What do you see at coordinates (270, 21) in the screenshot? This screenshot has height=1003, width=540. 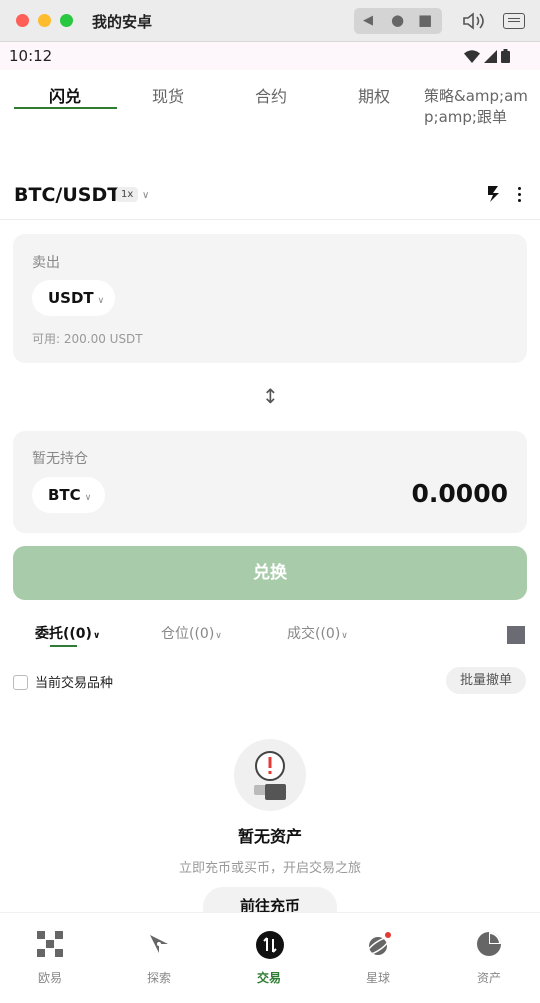 I see `window-titlebar: 我的安卓 ◀ ● ■` at bounding box center [270, 21].